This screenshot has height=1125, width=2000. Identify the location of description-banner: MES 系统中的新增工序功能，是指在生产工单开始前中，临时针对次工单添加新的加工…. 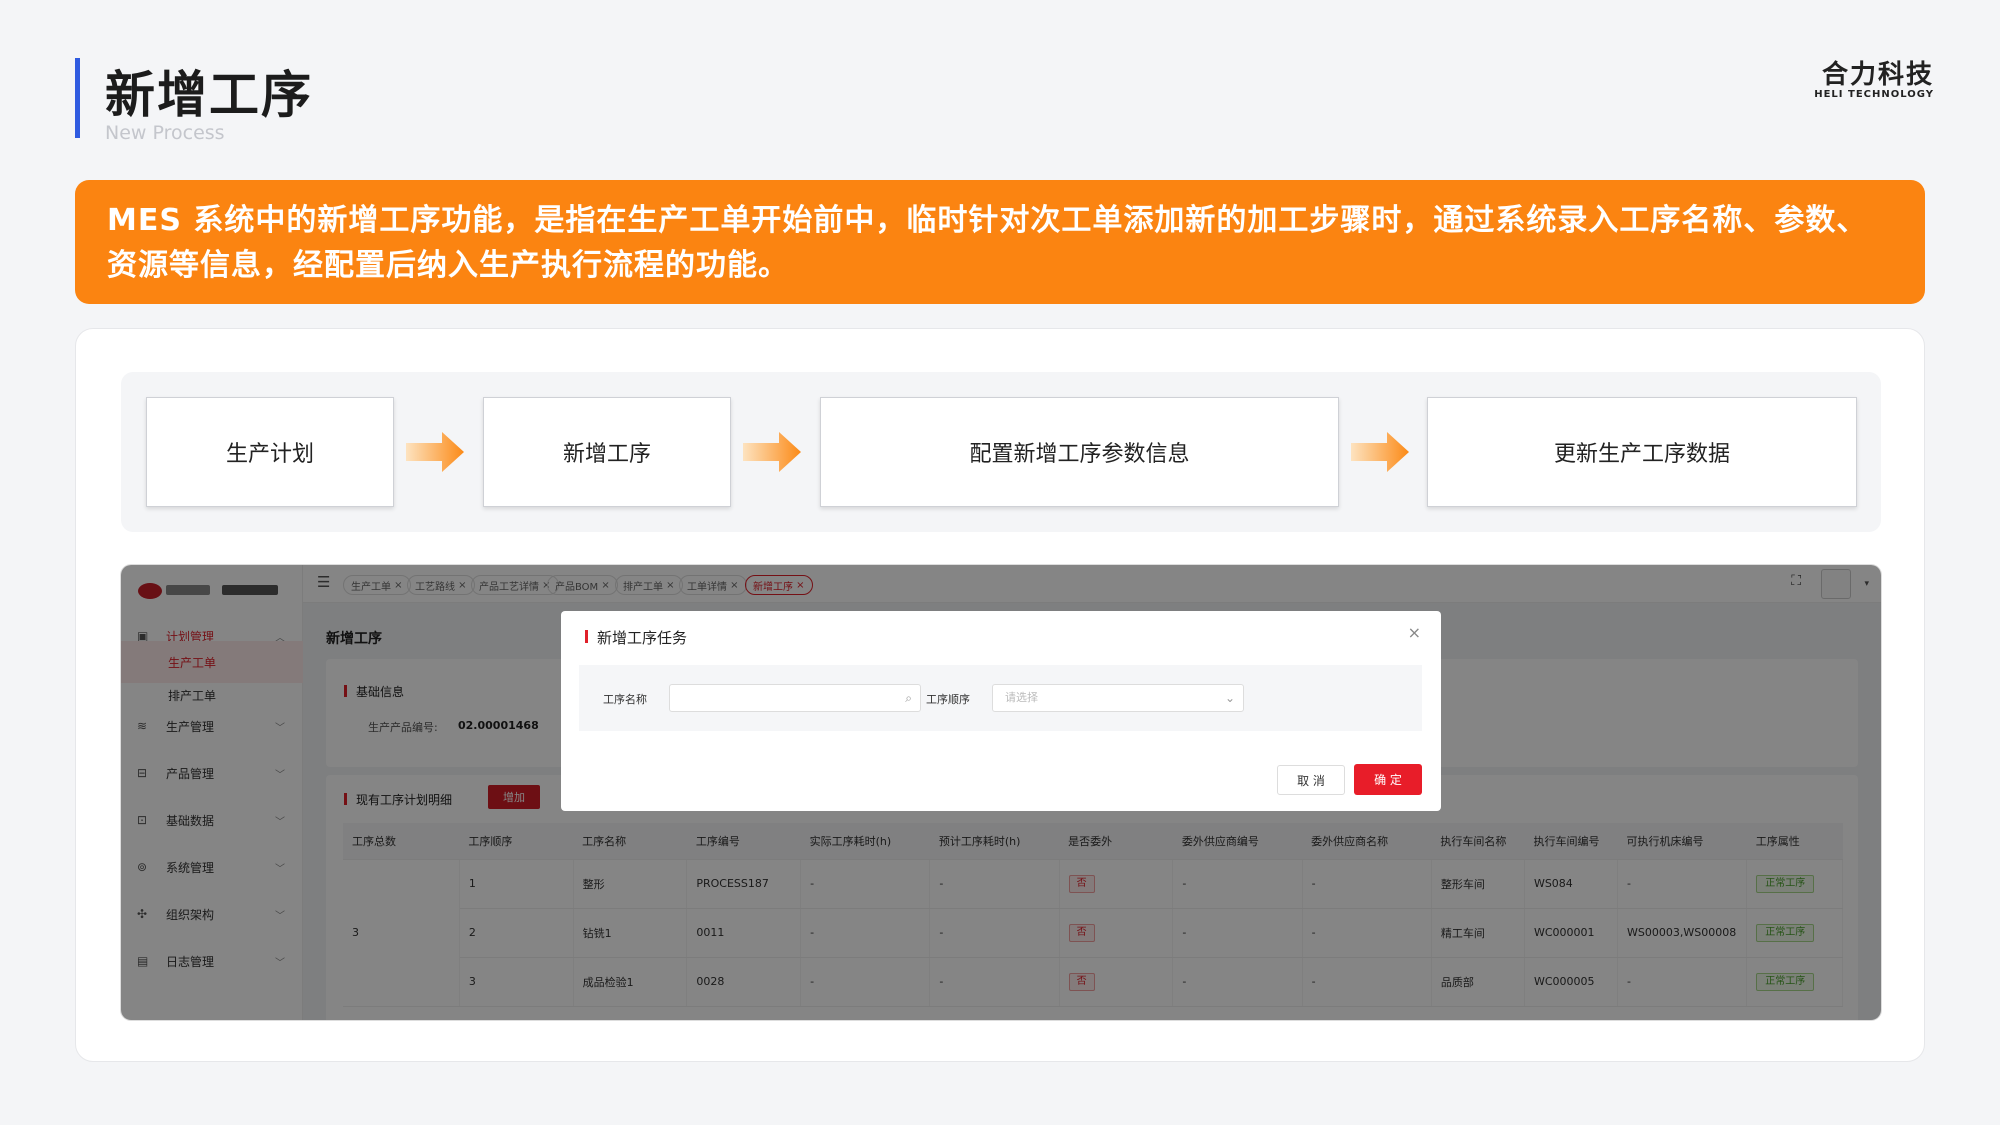
(1000, 242).